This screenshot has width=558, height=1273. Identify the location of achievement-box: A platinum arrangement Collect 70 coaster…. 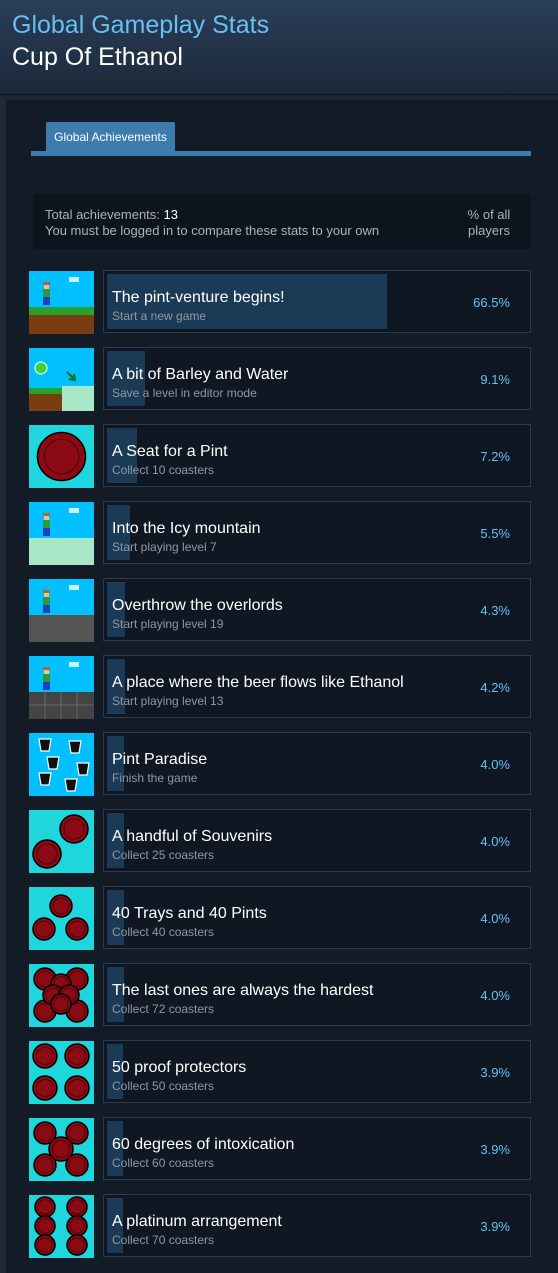
(317, 1225).